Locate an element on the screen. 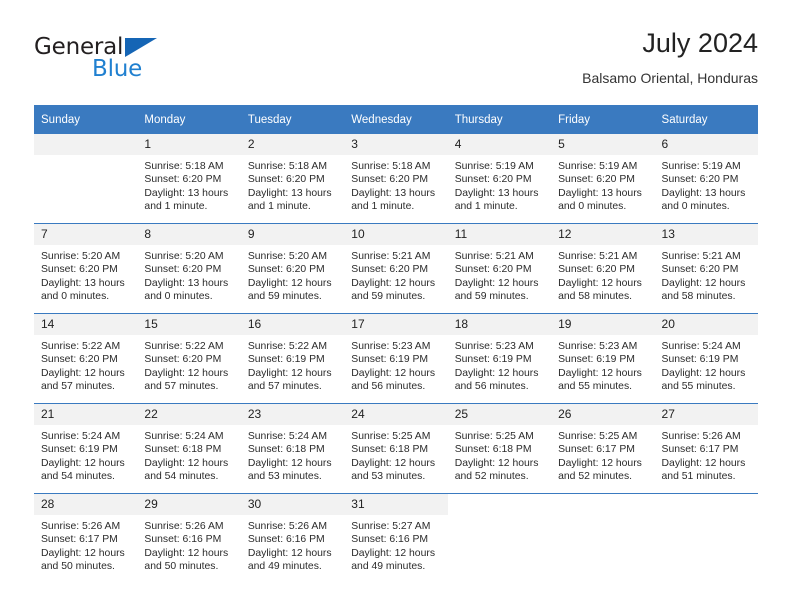 Image resolution: width=792 pixels, height=612 pixels. sunset-text: Sunset: 6:16 PM is located at coordinates (390, 540).